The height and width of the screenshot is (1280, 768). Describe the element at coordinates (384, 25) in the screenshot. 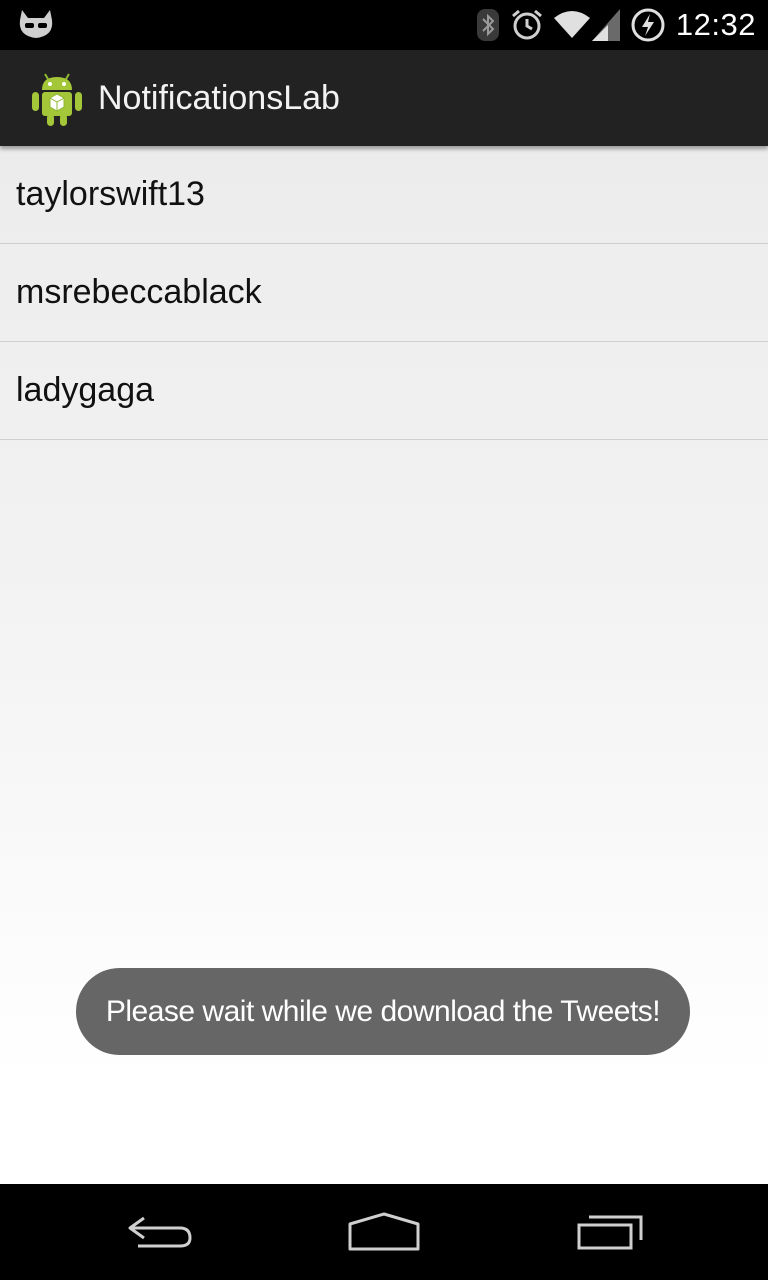

I see `status-bar: 12:32` at that location.